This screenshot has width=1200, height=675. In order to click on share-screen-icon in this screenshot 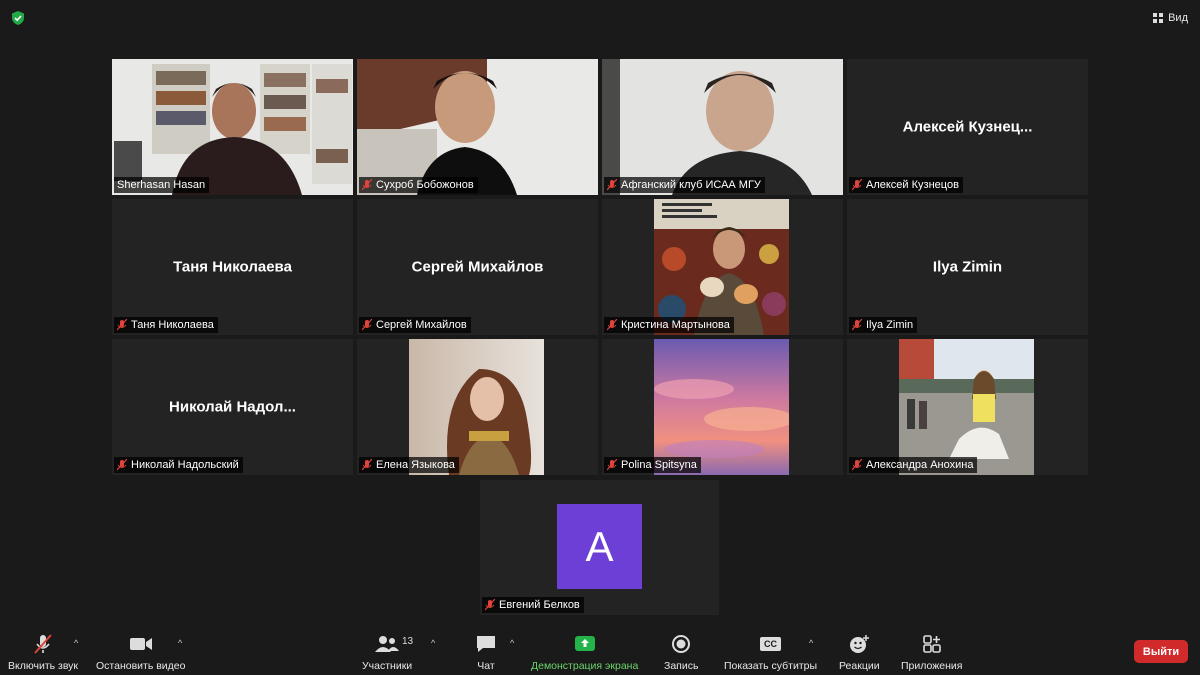, I will do `click(584, 643)`.